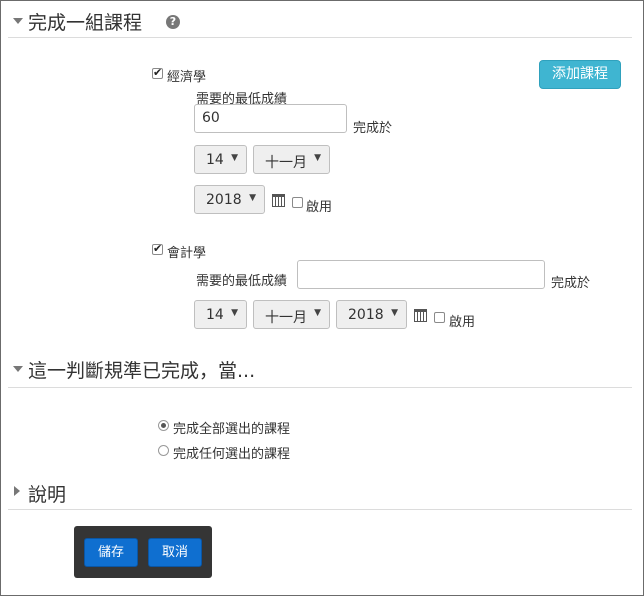 The image size is (644, 596). Describe the element at coordinates (187, 253) in the screenshot. I see `course-name-accounting: 會計學` at that location.